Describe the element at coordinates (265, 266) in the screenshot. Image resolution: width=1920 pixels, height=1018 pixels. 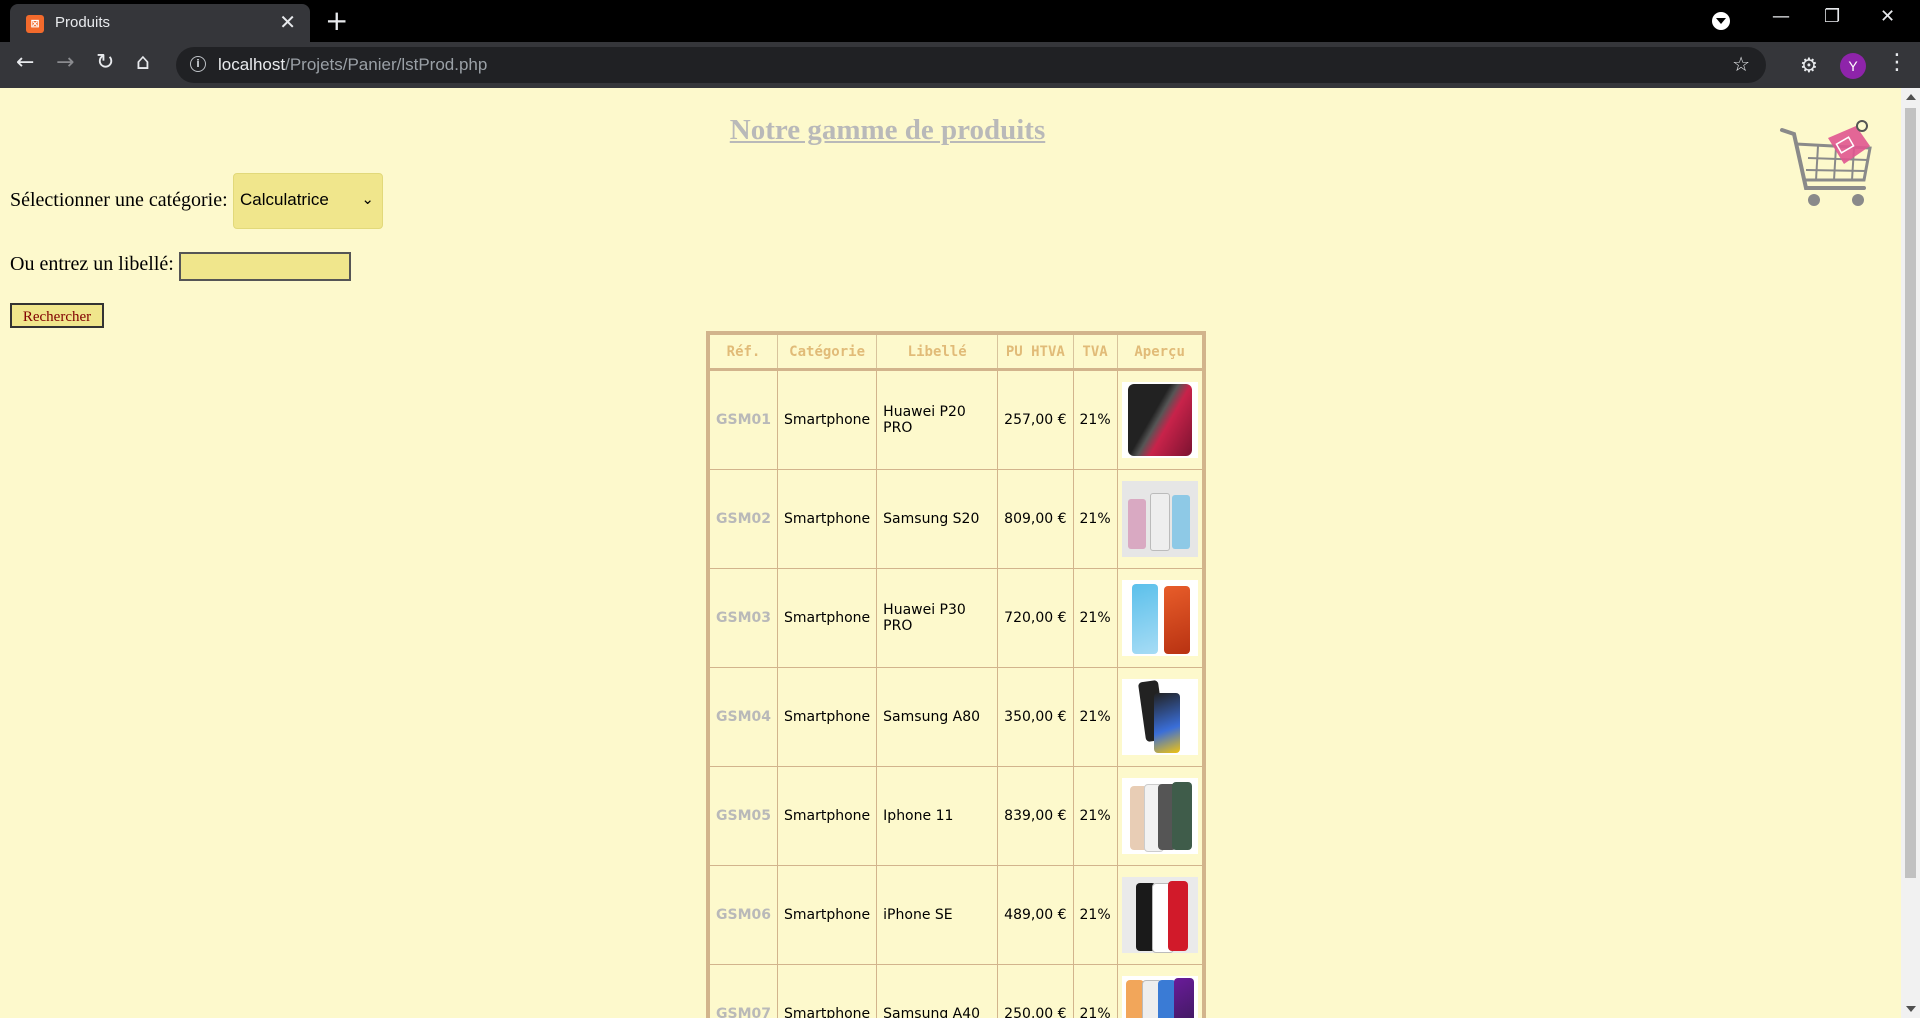
I see `label-input` at that location.